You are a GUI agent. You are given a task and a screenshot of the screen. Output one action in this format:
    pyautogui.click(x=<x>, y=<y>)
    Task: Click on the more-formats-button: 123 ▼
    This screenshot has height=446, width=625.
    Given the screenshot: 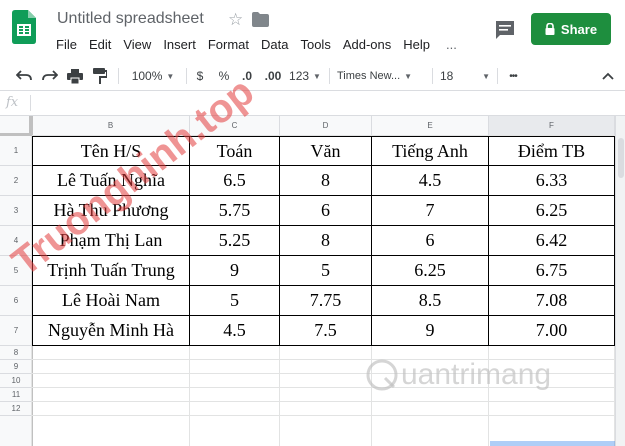 What is the action you would take?
    pyautogui.click(x=305, y=76)
    